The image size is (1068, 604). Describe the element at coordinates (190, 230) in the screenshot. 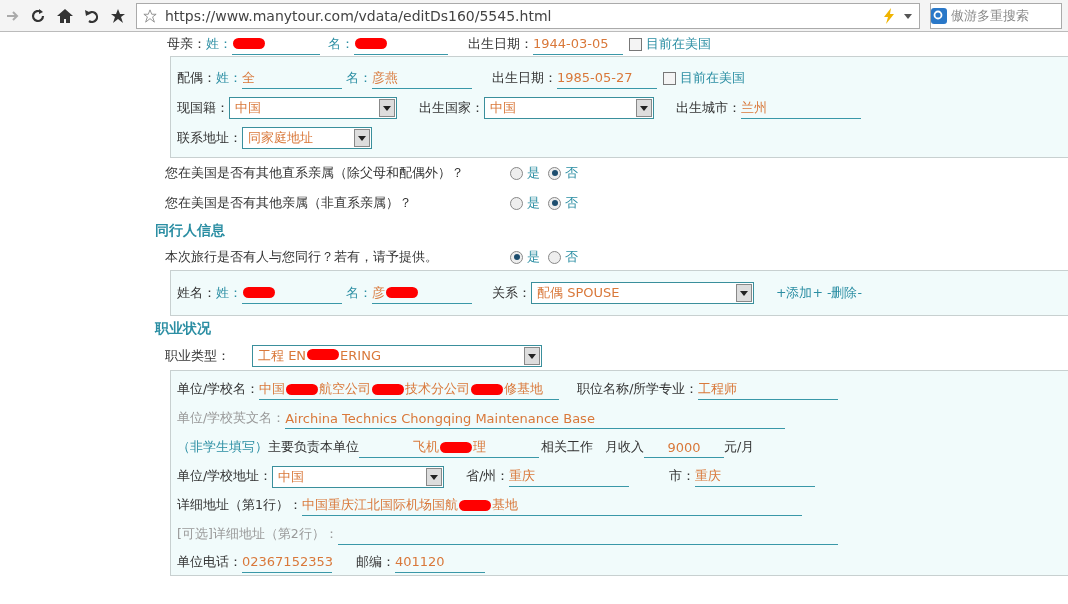

I see `section-heading: 同行人信息` at that location.